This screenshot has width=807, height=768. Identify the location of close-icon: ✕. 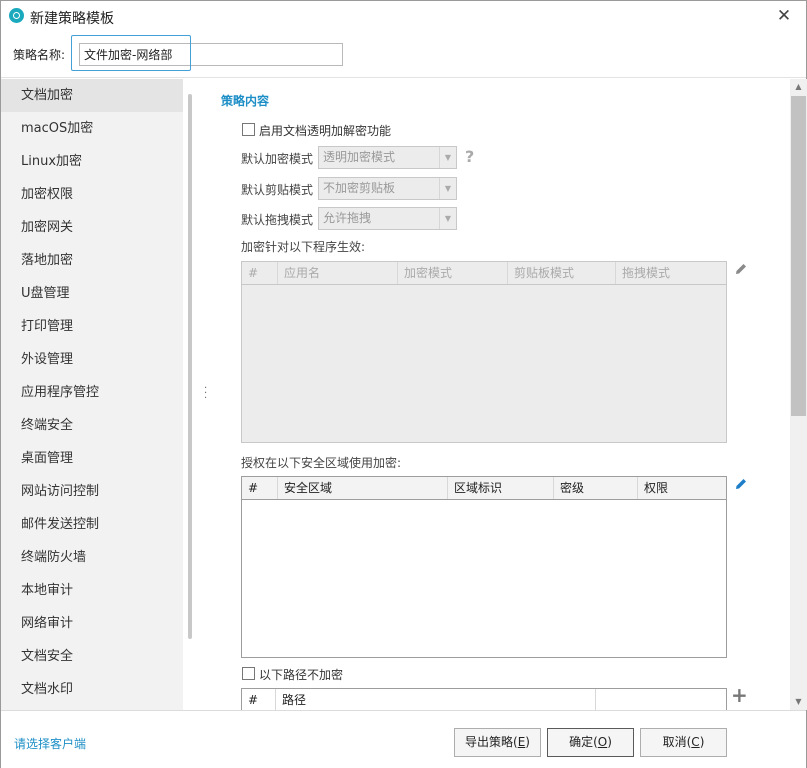
(784, 16).